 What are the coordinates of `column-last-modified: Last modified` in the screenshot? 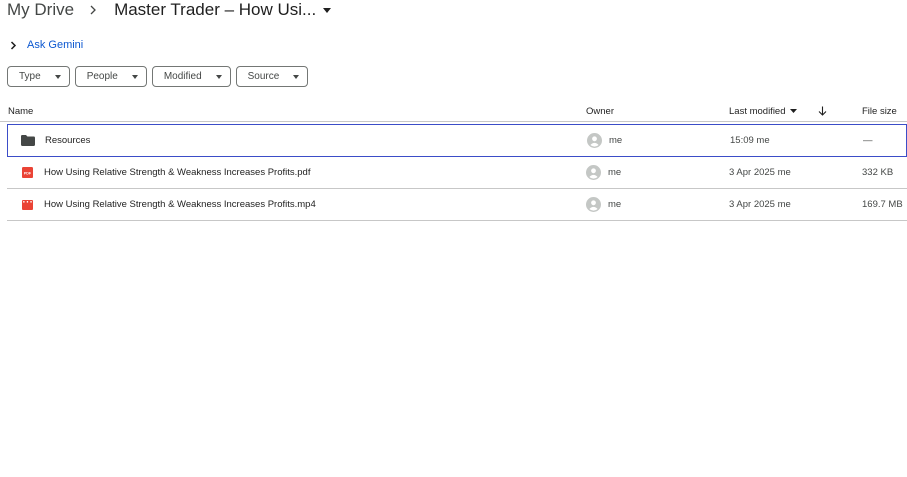 It's located at (763, 111).